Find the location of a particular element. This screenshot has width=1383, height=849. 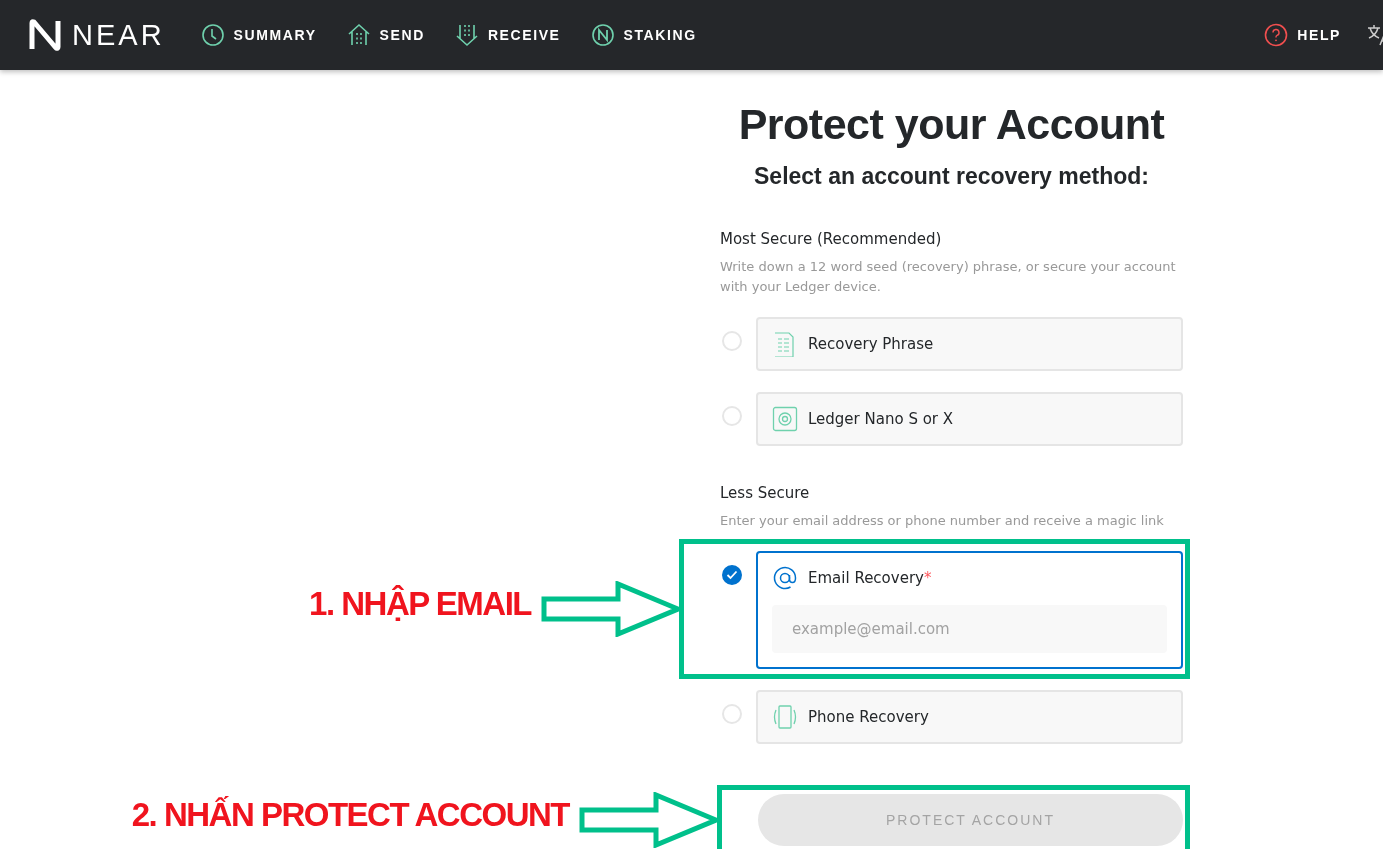

down-arrow-icon is located at coordinates (466, 35).